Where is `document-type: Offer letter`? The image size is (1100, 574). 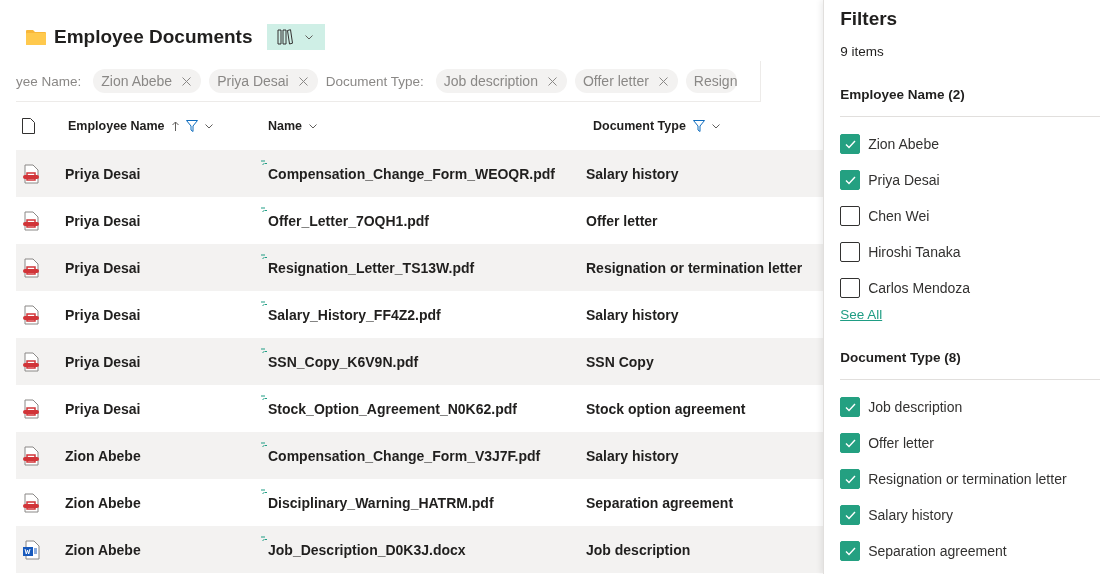
document-type: Offer letter is located at coordinates (622, 220).